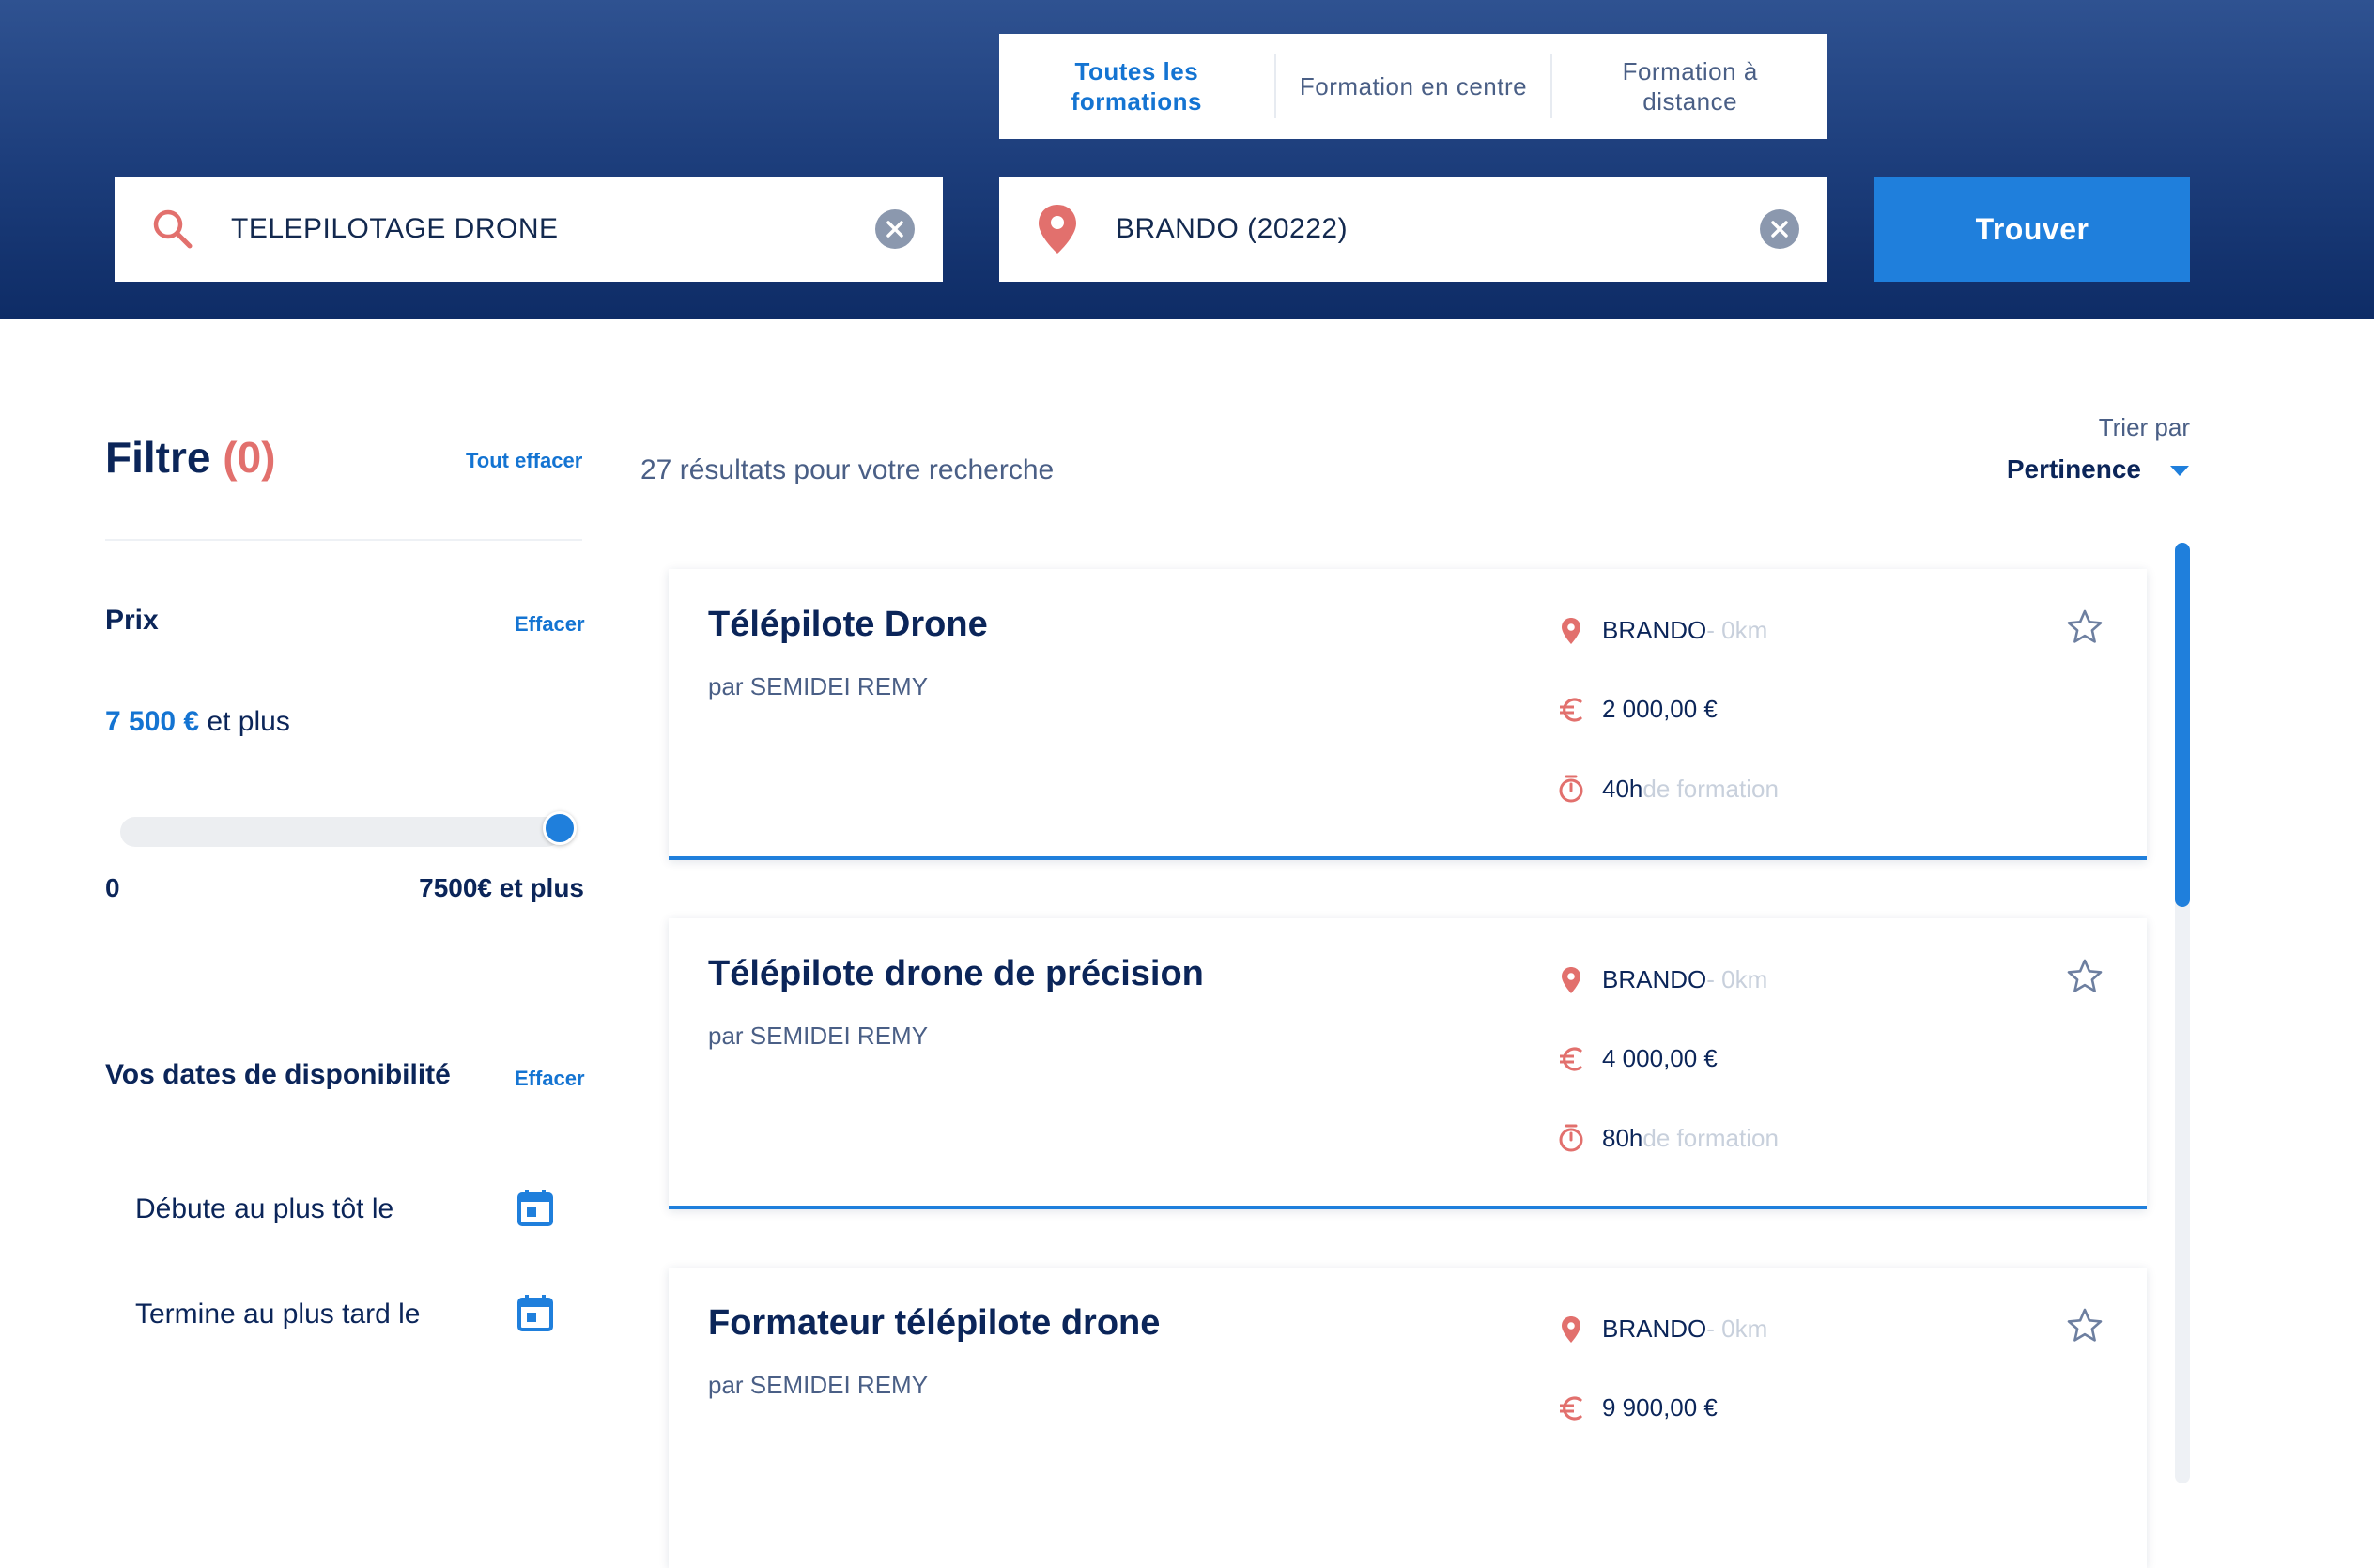 This screenshot has width=2374, height=1568. I want to click on find-button: Trouver, so click(2032, 230).